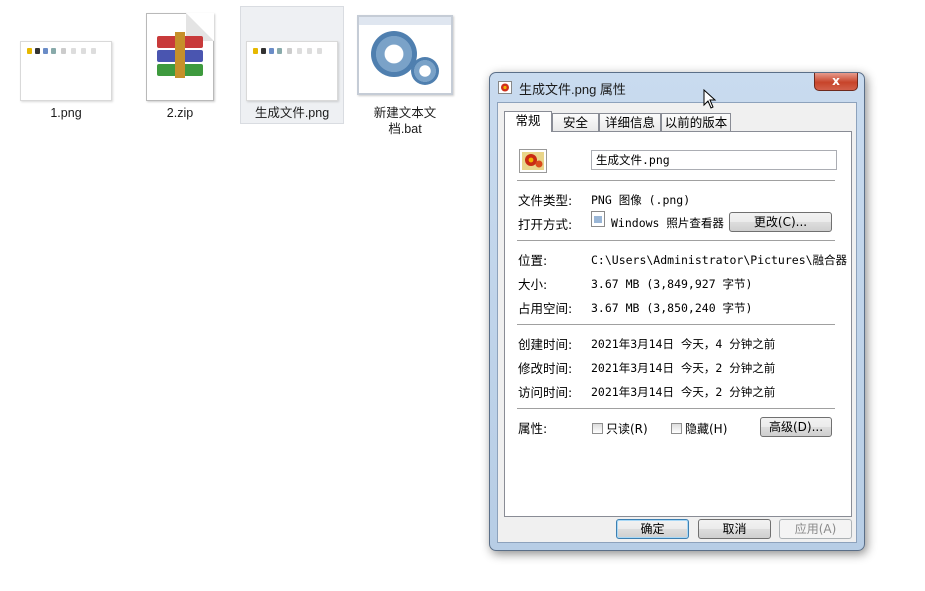 This screenshot has height=591, width=925. What do you see at coordinates (545, 200) in the screenshot?
I see `file-type-label: 文件类型:` at bounding box center [545, 200].